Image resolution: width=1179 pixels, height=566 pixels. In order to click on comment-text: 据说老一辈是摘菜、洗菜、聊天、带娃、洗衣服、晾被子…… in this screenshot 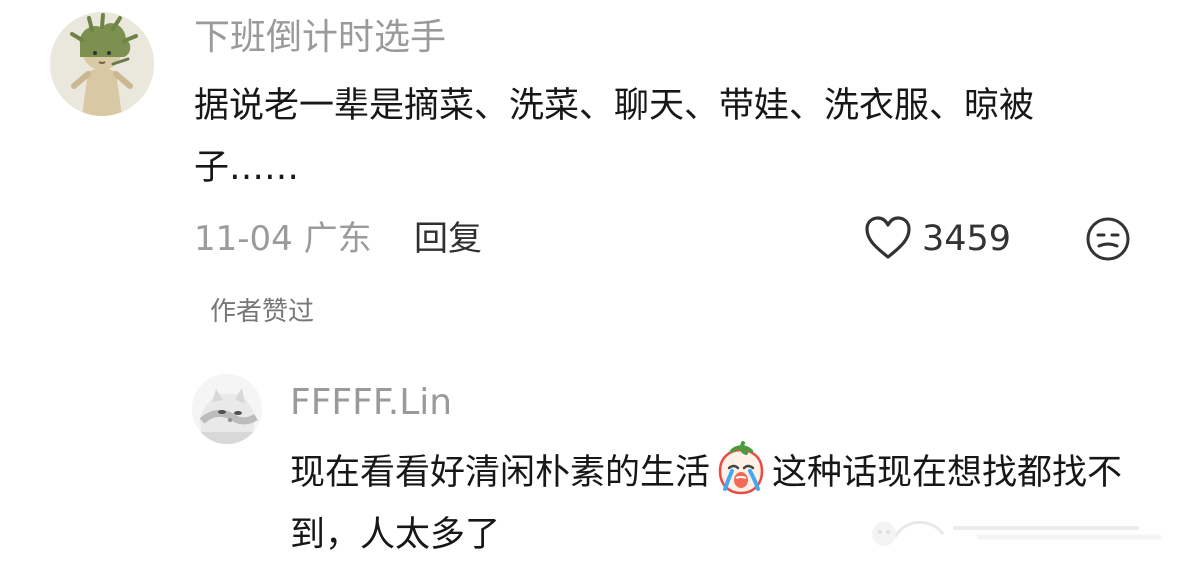, I will do `click(614, 137)`.